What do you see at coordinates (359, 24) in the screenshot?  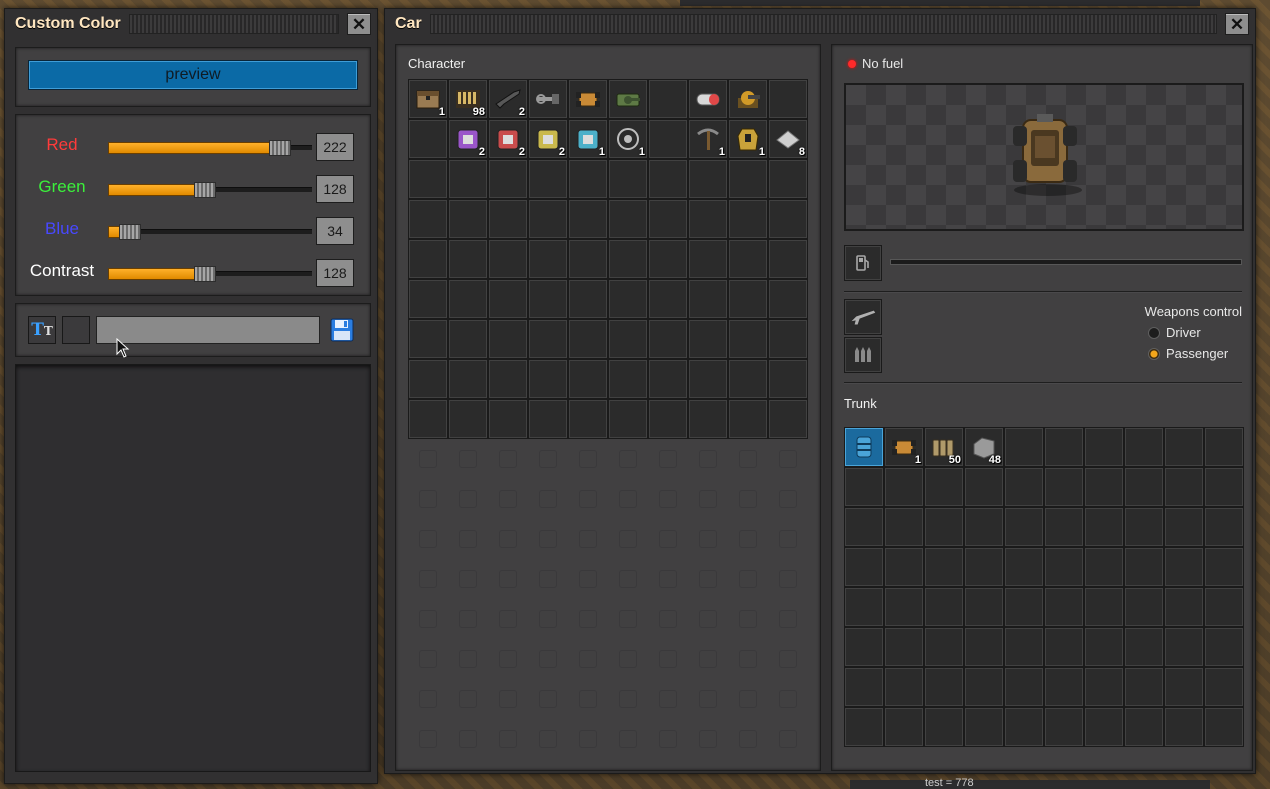 I see `close-button: ✕` at bounding box center [359, 24].